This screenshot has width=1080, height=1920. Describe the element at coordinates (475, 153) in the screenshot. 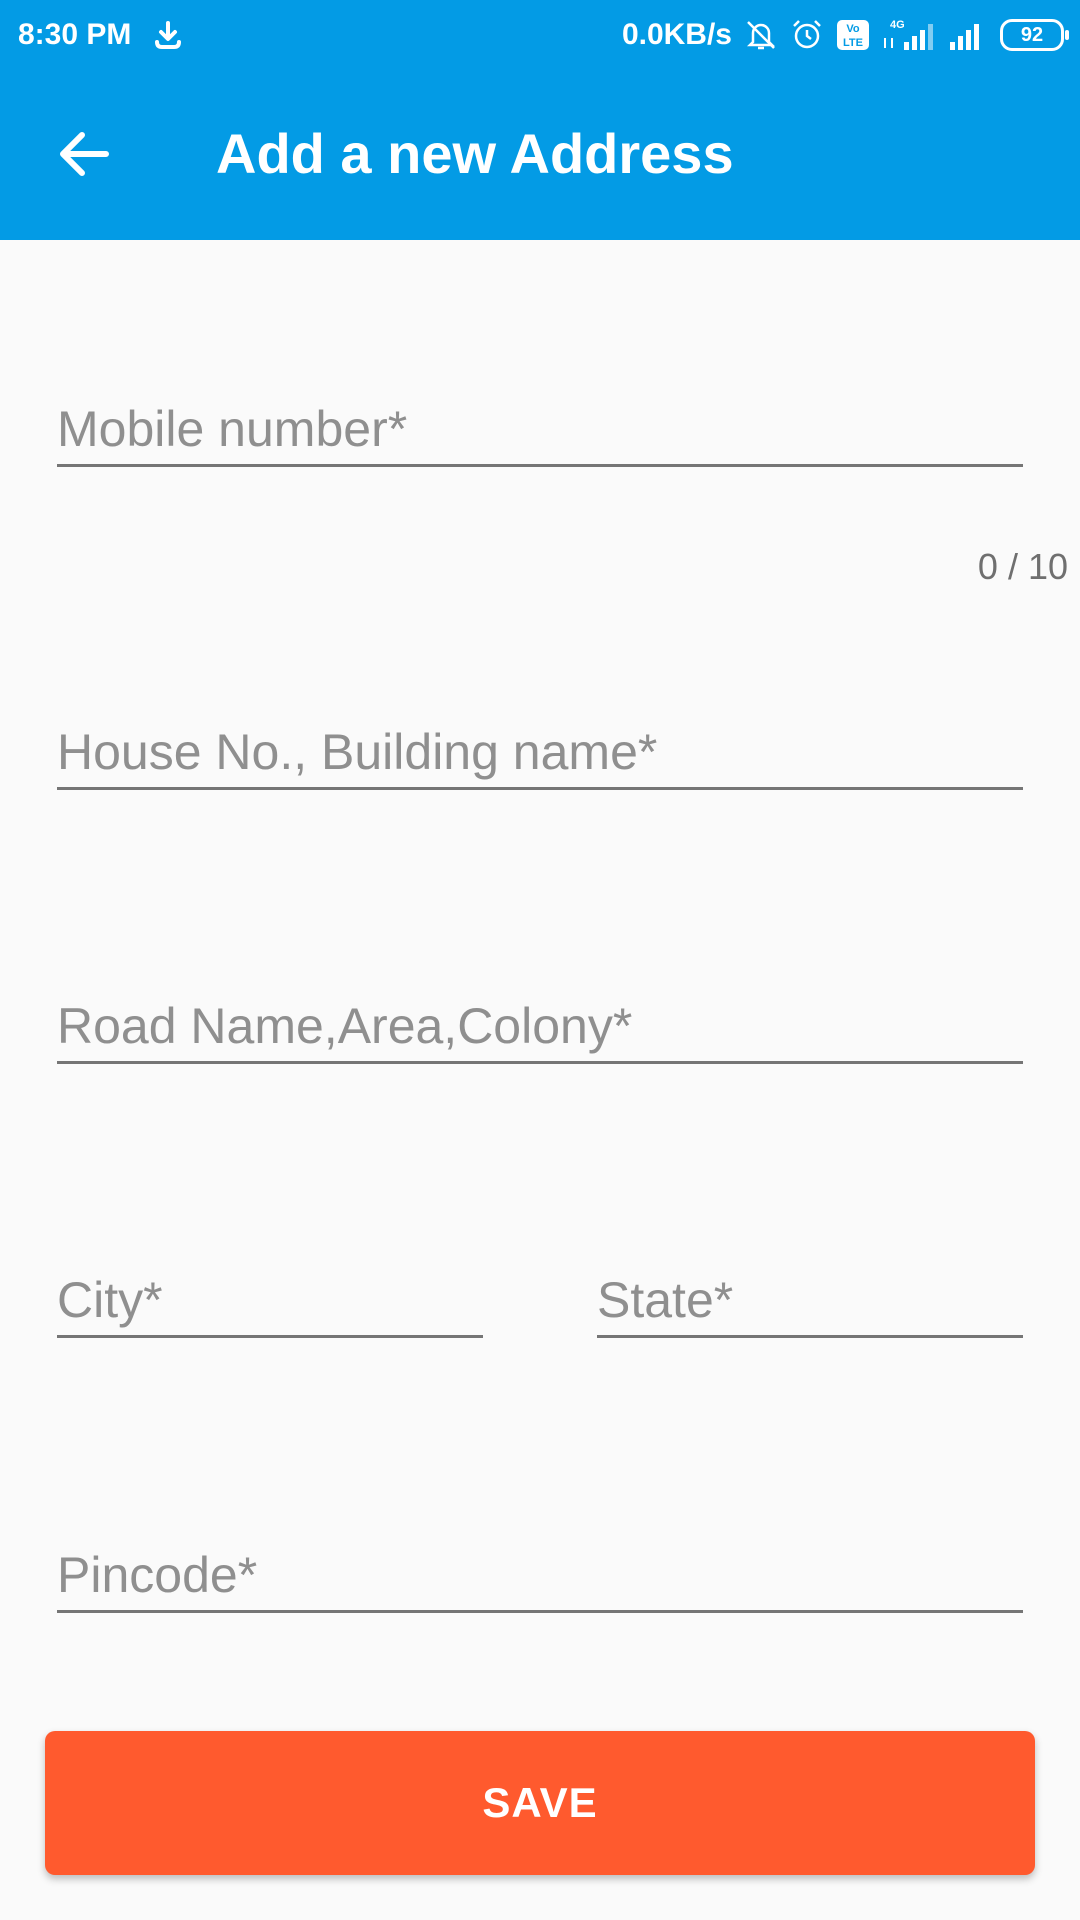

I see `page-title: Add a new Address` at that location.